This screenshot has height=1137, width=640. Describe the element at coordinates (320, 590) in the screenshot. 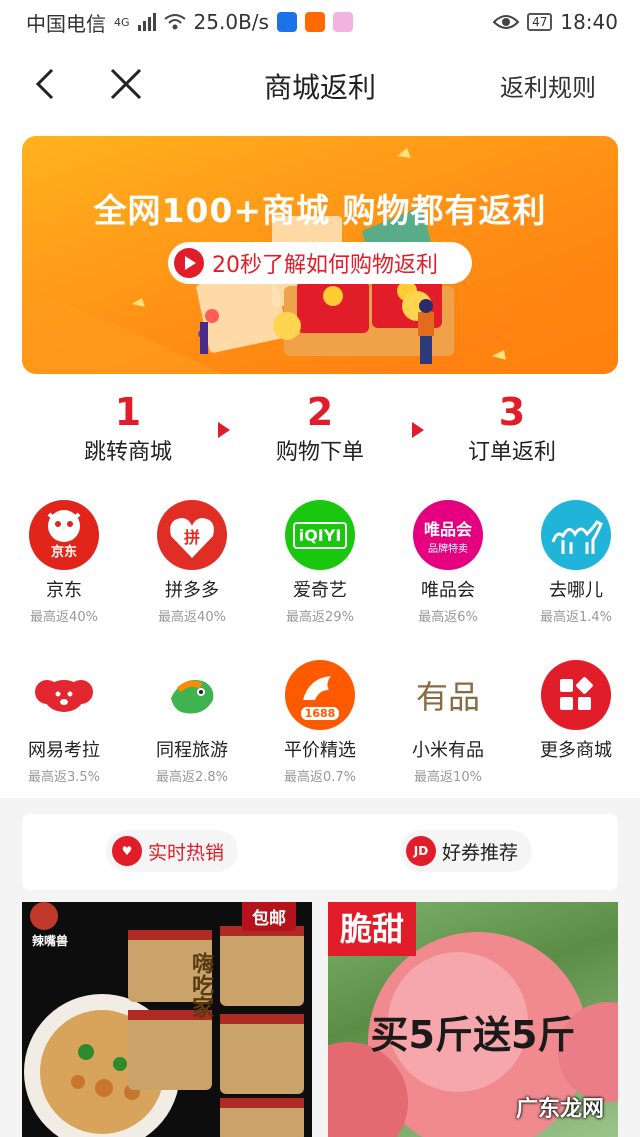

I see `mall-name: 爱奇艺` at that location.